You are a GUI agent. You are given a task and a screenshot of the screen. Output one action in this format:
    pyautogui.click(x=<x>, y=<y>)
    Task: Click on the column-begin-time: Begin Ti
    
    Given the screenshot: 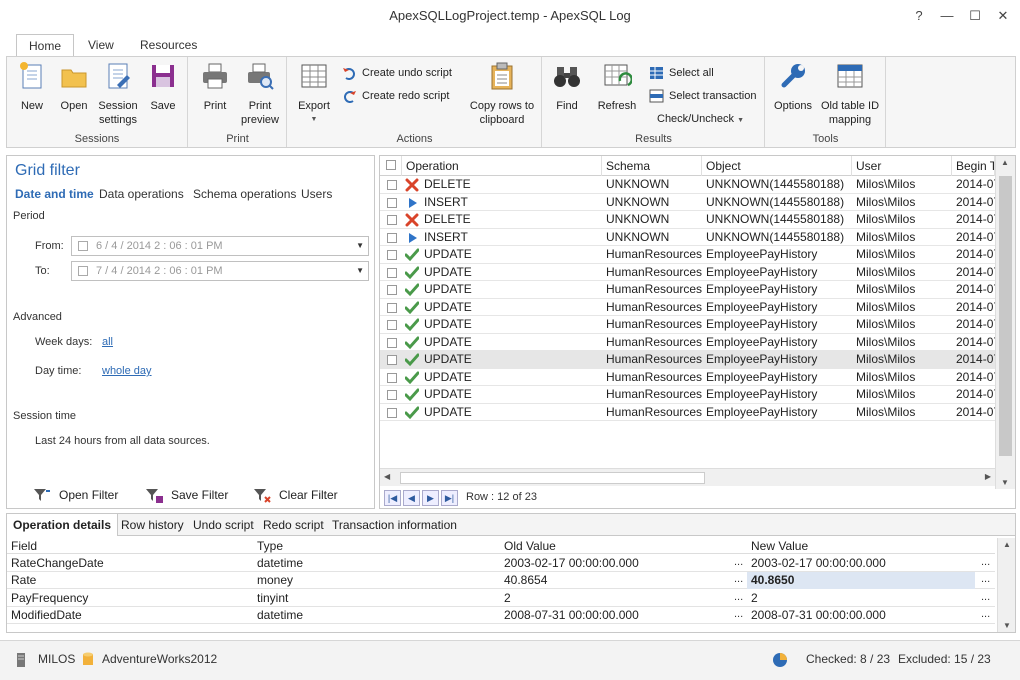 What is the action you would take?
    pyautogui.click(x=973, y=166)
    